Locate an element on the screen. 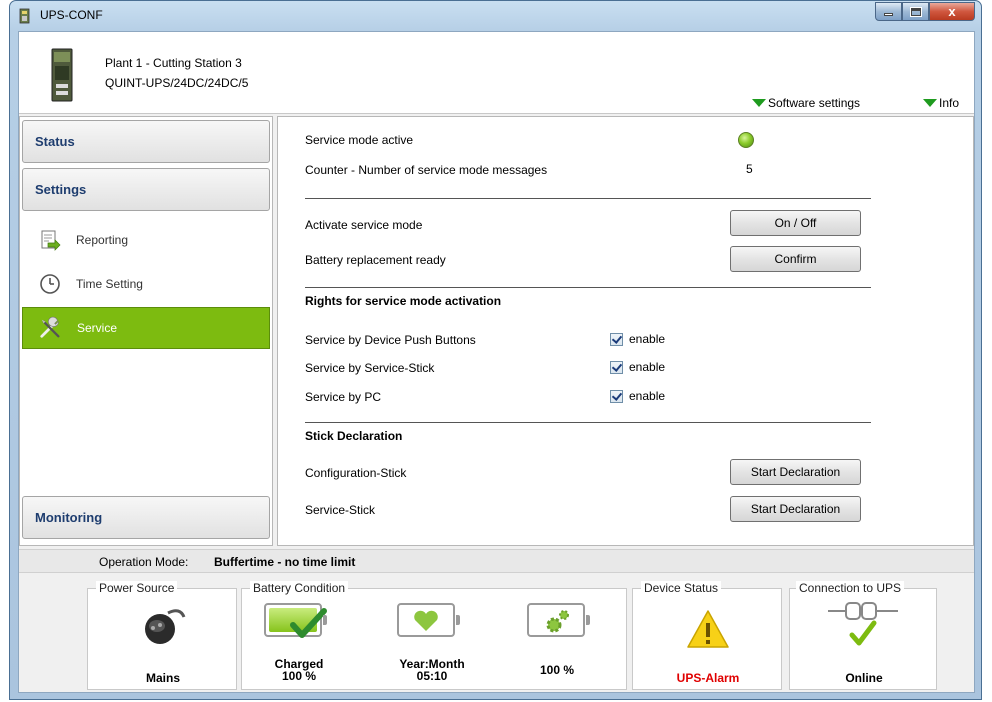  heart-icon is located at coordinates (426, 620).